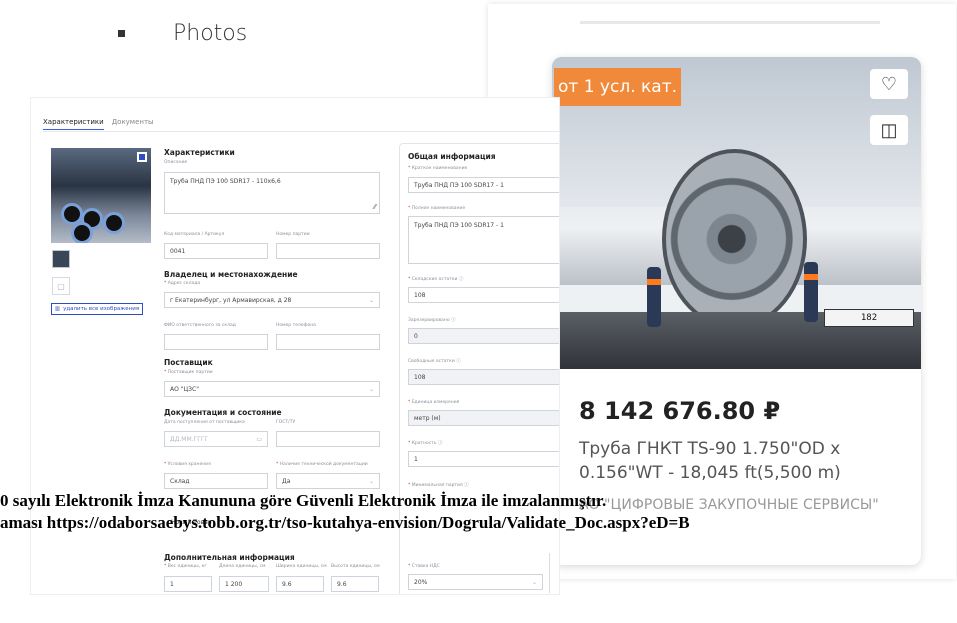 The width and height of the screenshot is (957, 623). I want to click on techdoc-select: Да ⌄, so click(328, 481).